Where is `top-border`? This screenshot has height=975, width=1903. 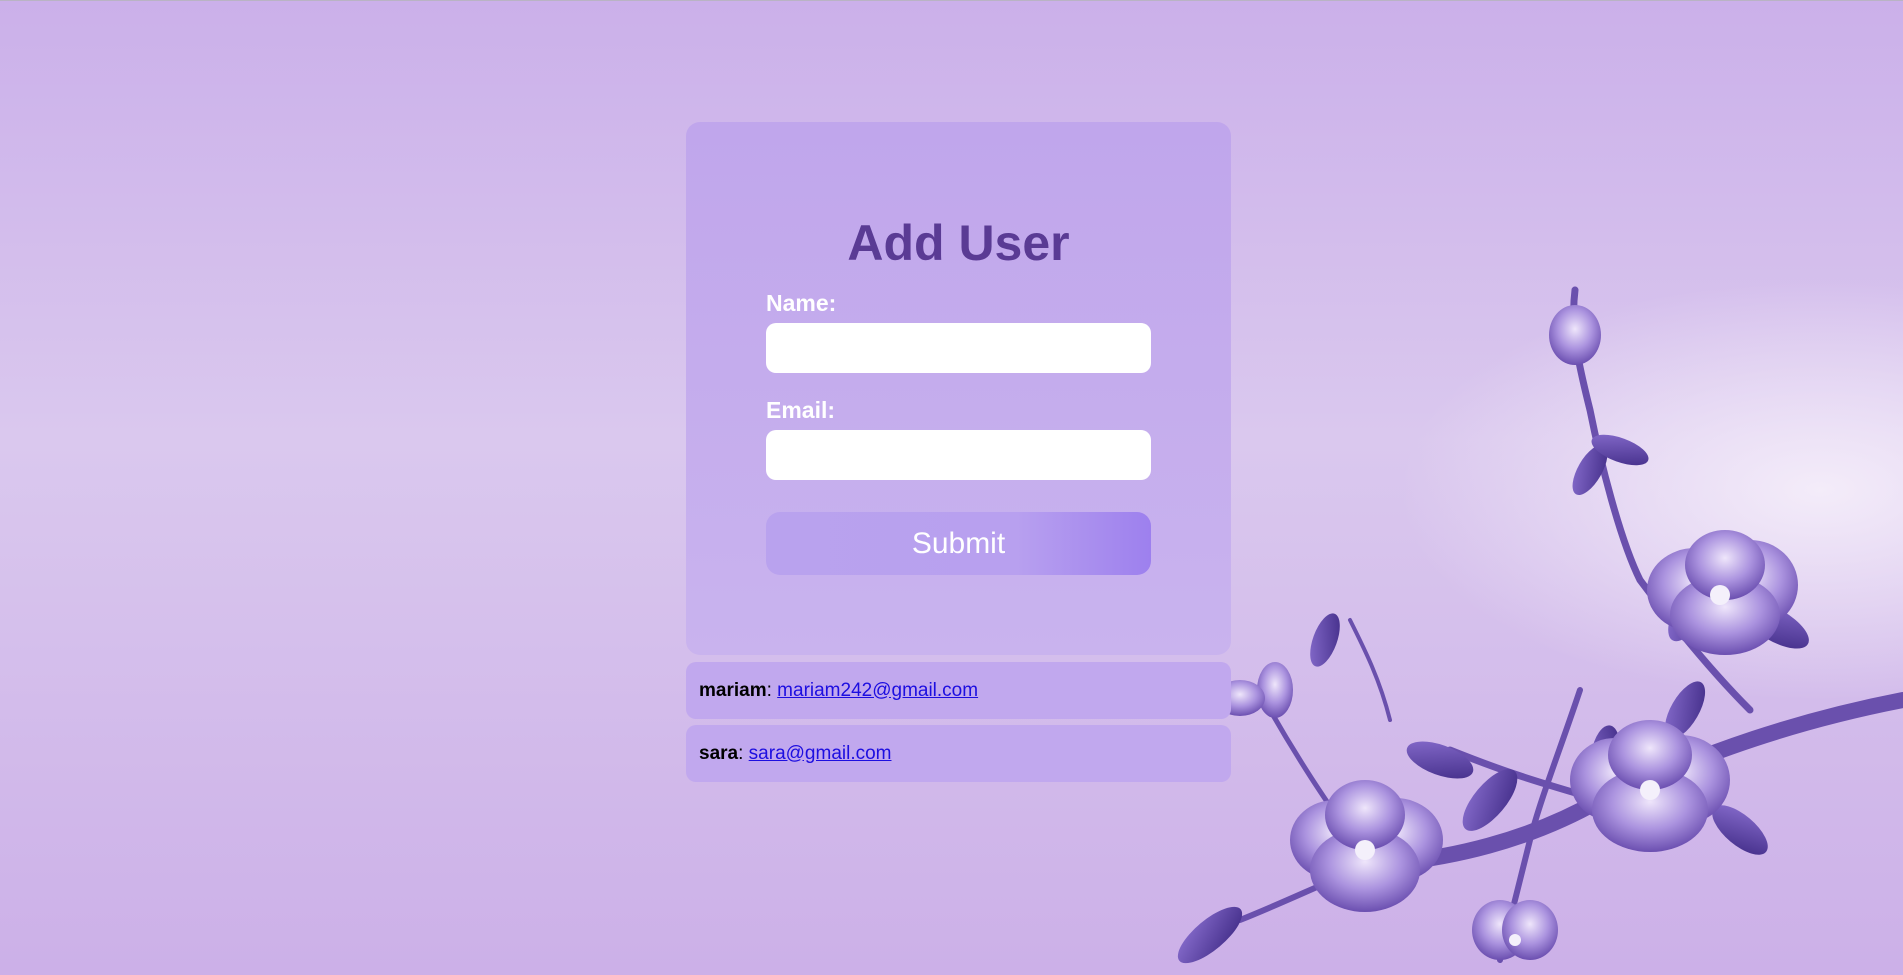 top-border is located at coordinates (951, 0).